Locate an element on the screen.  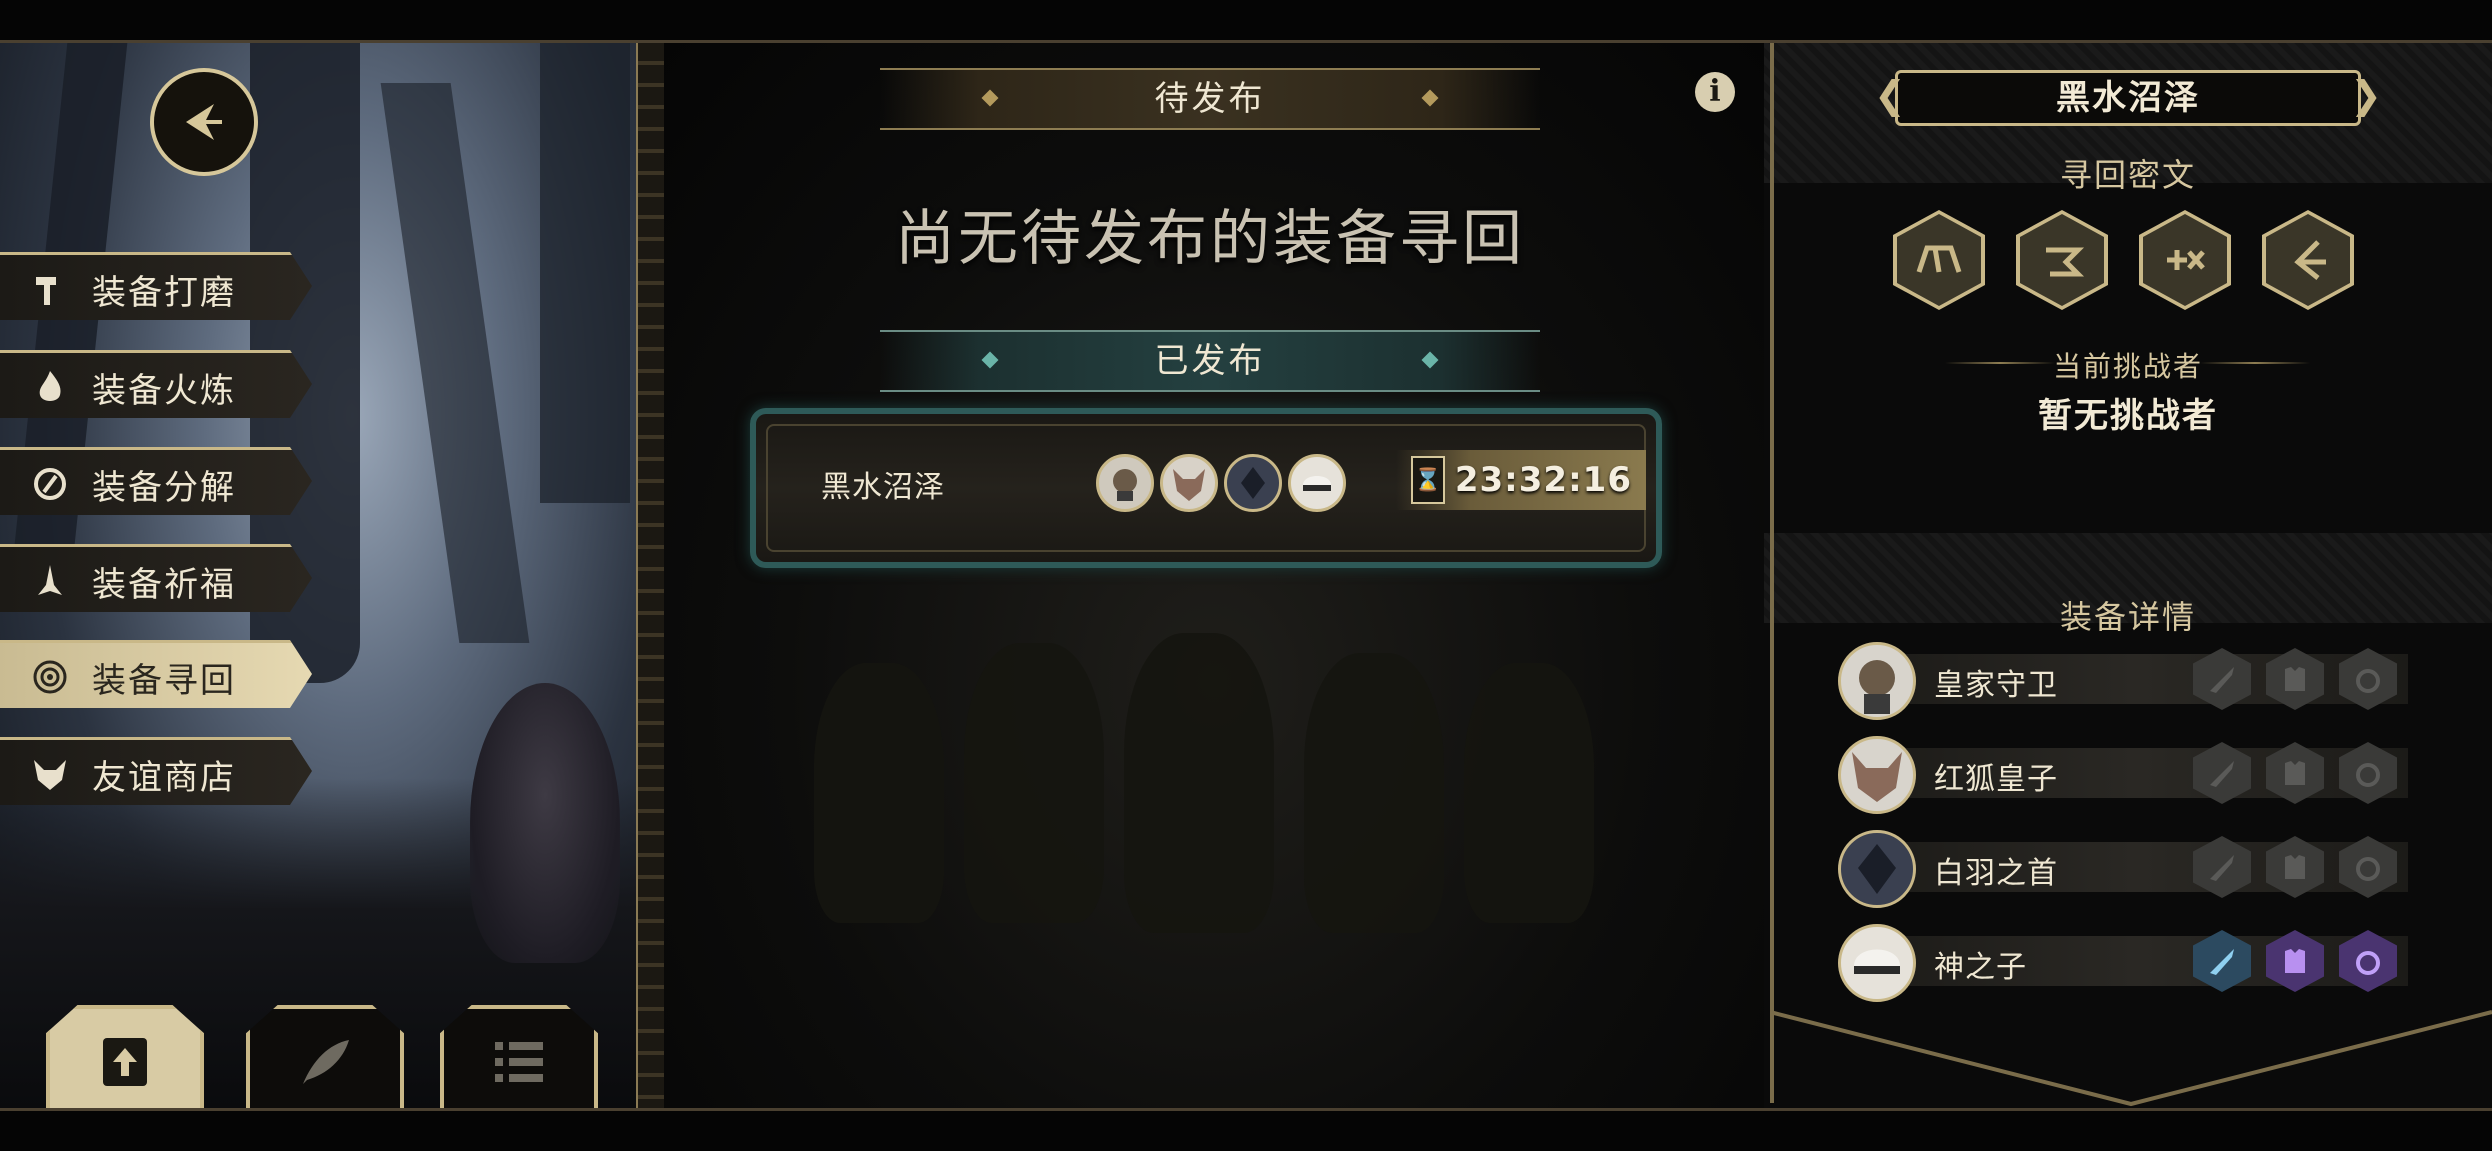
helmet-avatar is located at coordinates (1317, 483).